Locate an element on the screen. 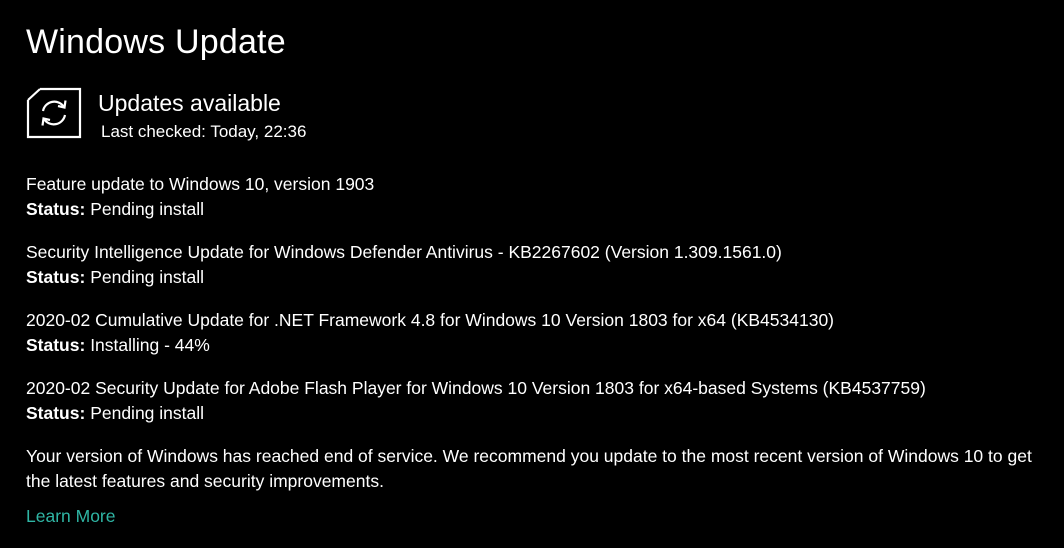  page-title: Windows Update is located at coordinates (156, 42).